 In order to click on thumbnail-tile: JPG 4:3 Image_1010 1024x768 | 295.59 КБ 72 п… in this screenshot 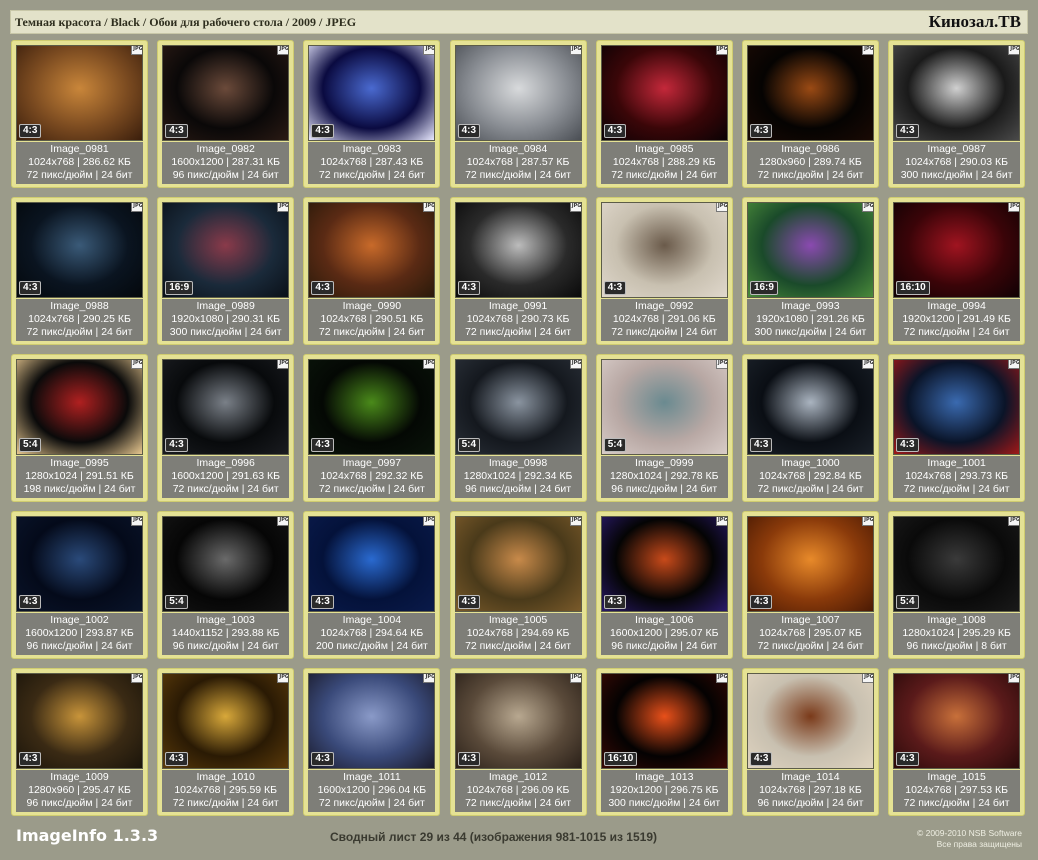, I will do `click(226, 742)`.